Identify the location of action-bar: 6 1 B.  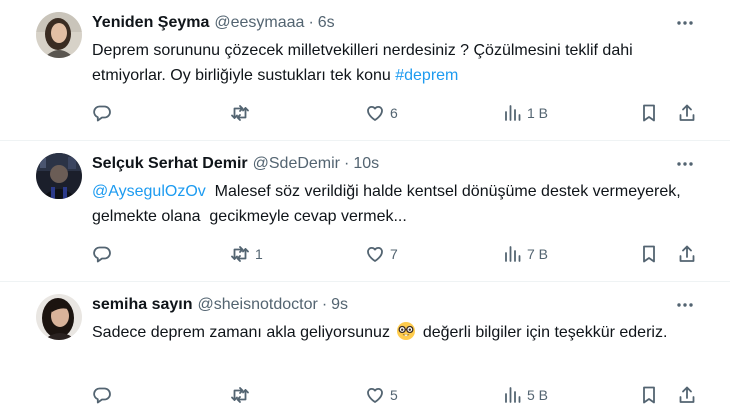
(365, 113).